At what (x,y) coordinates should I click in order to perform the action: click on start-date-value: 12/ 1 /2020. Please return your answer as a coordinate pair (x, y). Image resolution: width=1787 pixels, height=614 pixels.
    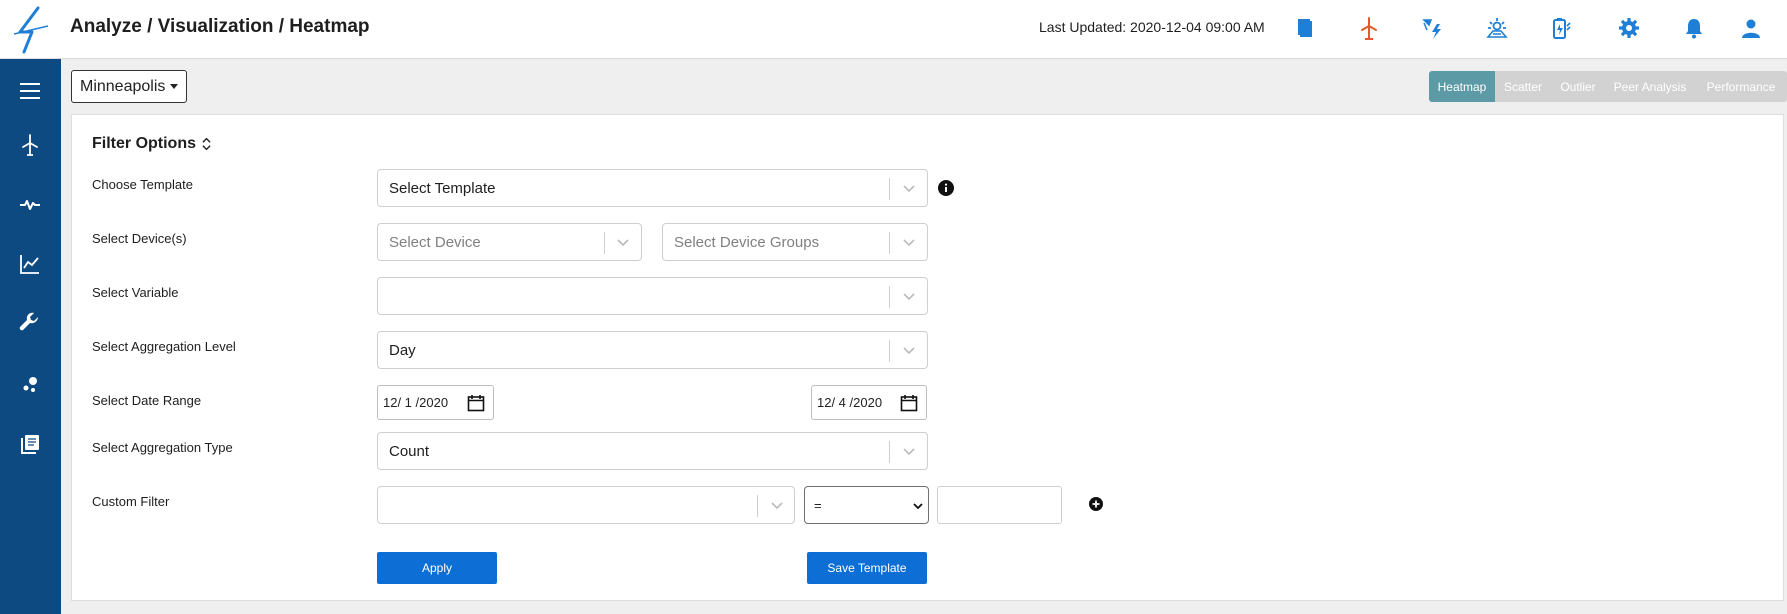
    Looking at the image, I should click on (416, 402).